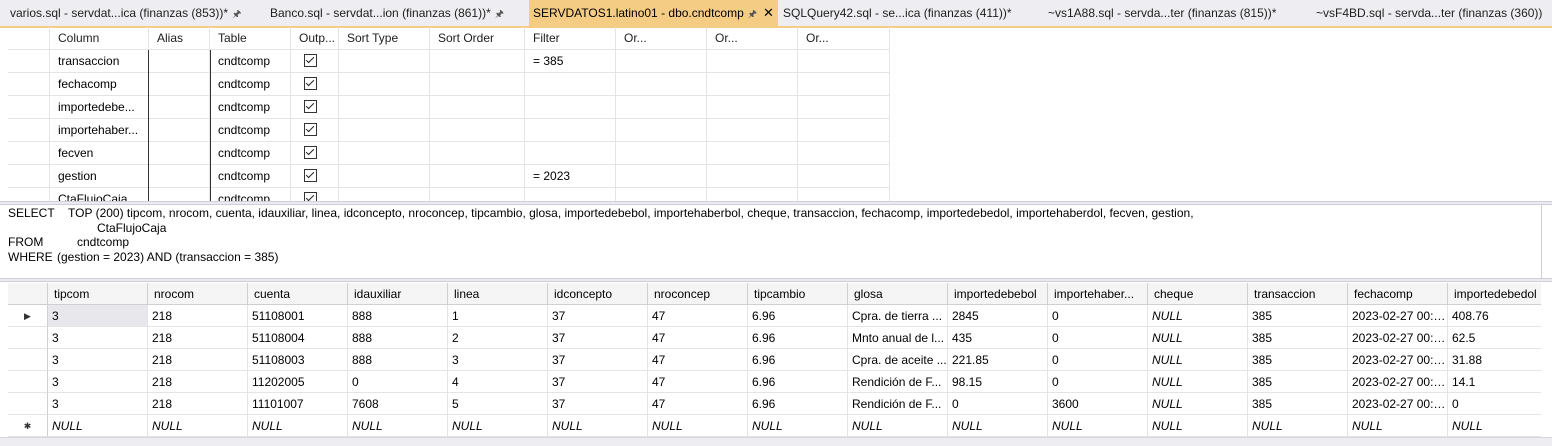  What do you see at coordinates (653, 13) in the screenshot?
I see `tab-servdatos1-cndtcomp: SERVDATOS1.latino01 - dbo.cndtcomp 🖈︎ ✕` at bounding box center [653, 13].